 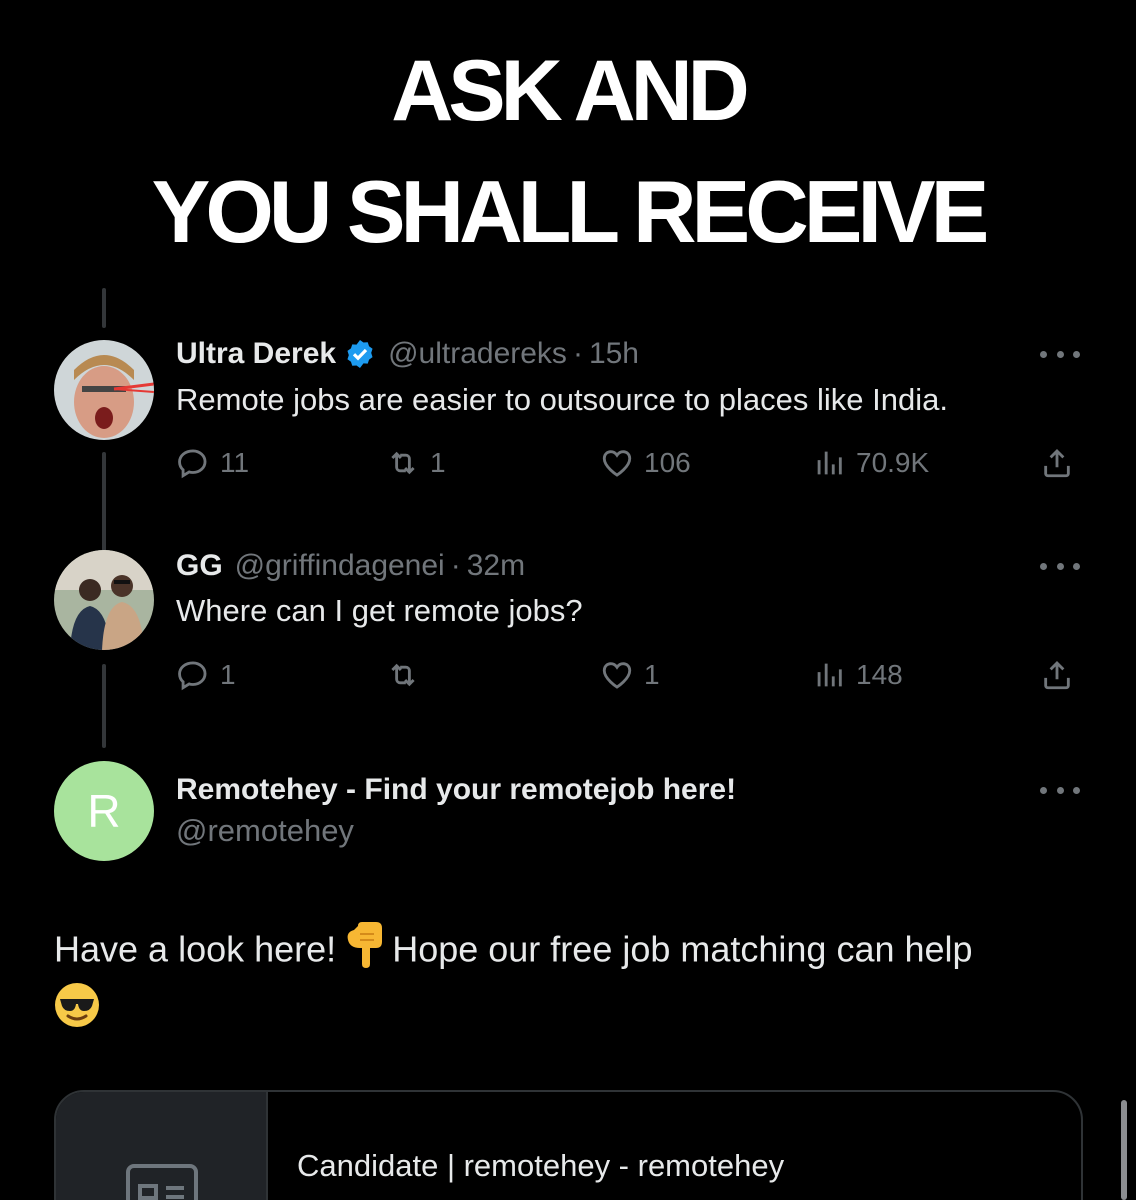 What do you see at coordinates (667, 462) in the screenshot?
I see `like-count: 106` at bounding box center [667, 462].